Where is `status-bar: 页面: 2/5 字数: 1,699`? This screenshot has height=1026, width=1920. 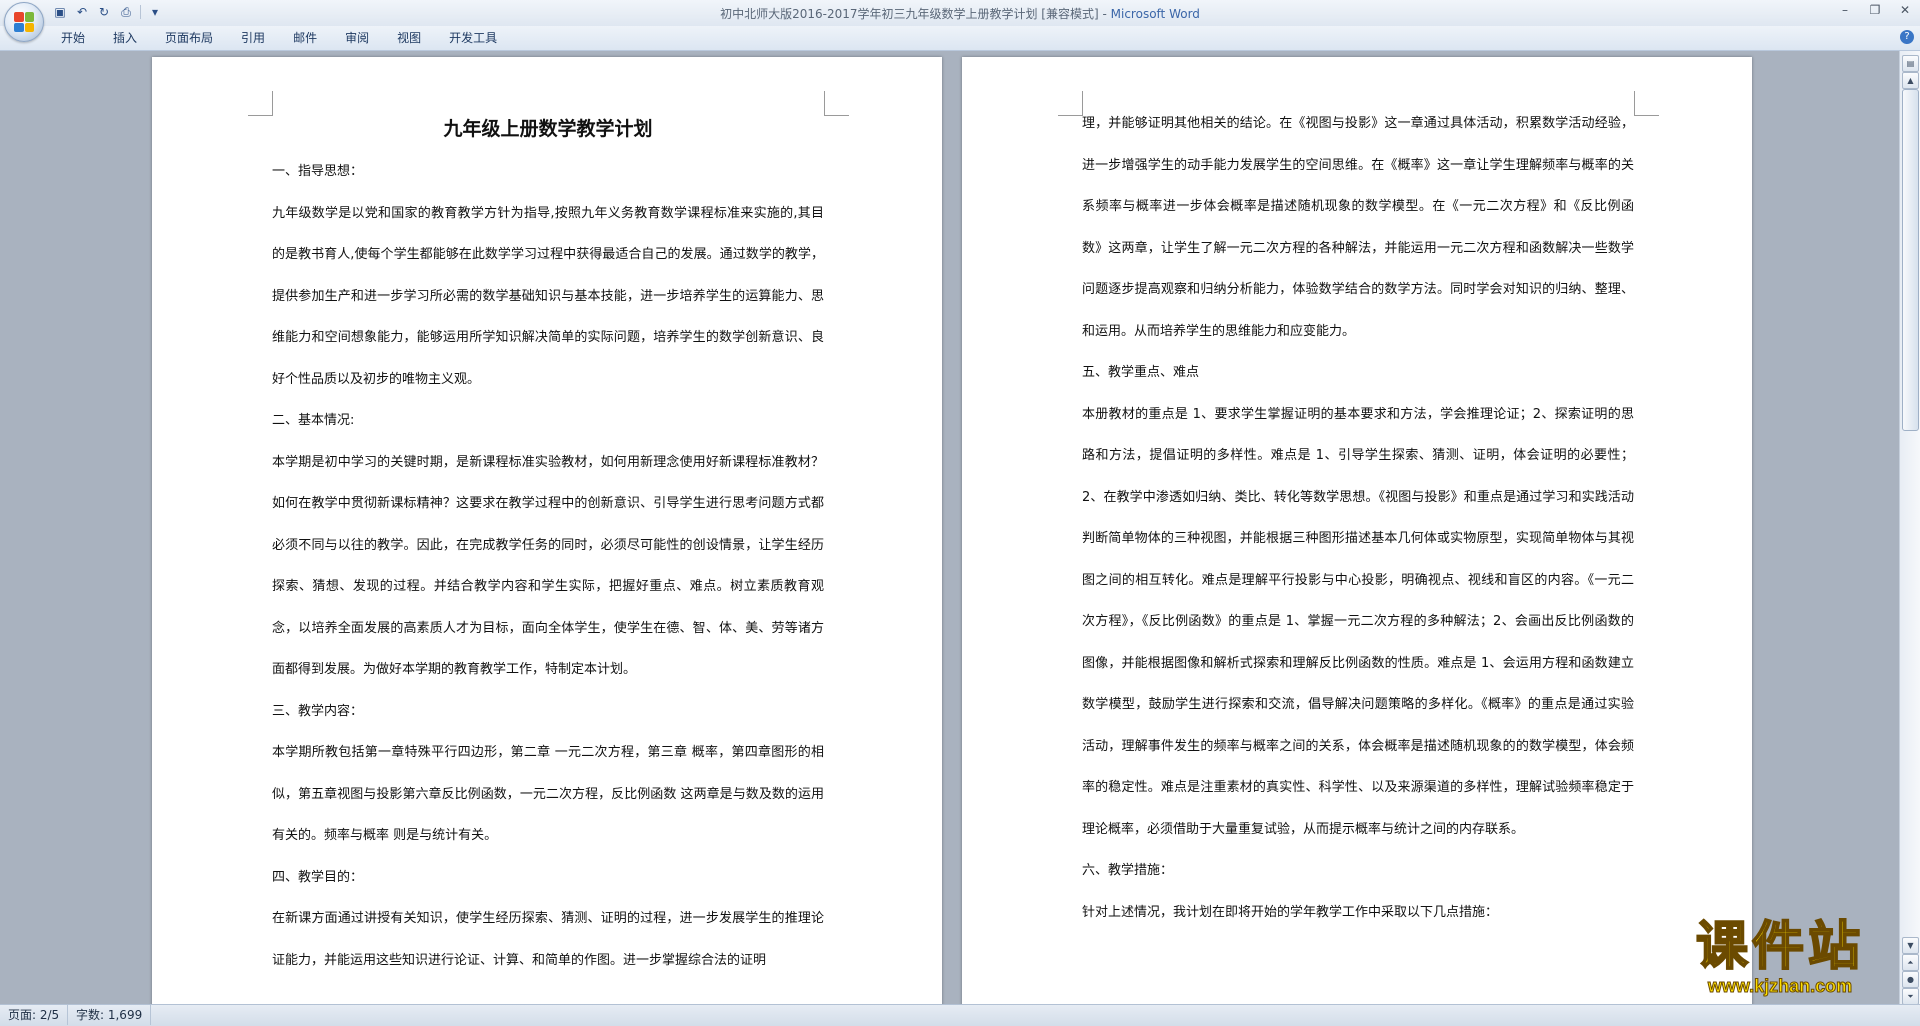 status-bar: 页面: 2/5 字数: 1,699 is located at coordinates (960, 1015).